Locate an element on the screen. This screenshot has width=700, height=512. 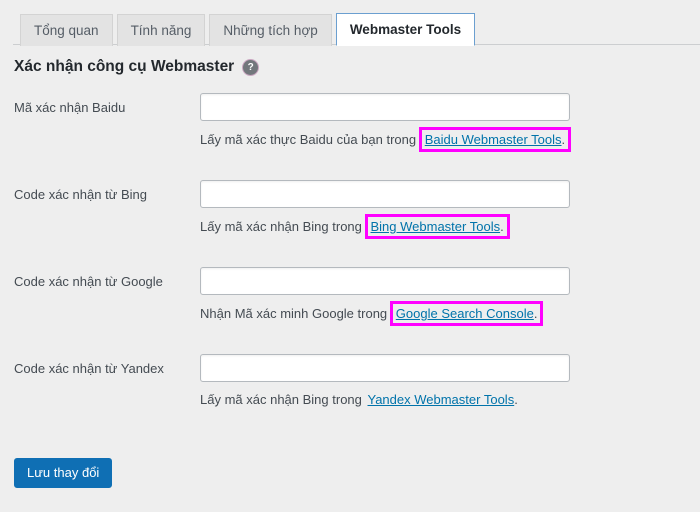
tab-nhung-tich-hop: Những tích hợp is located at coordinates (270, 30).